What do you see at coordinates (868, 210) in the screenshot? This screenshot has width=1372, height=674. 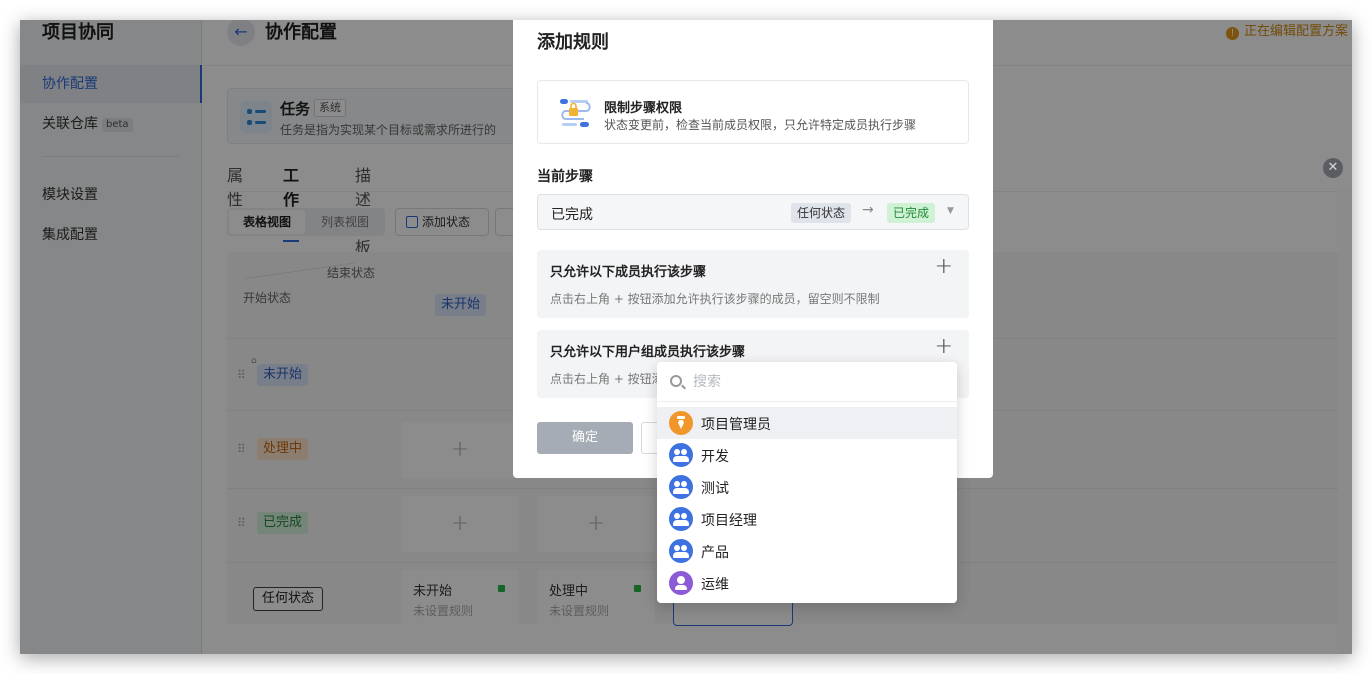 I see `arrow-right-icon: →` at bounding box center [868, 210].